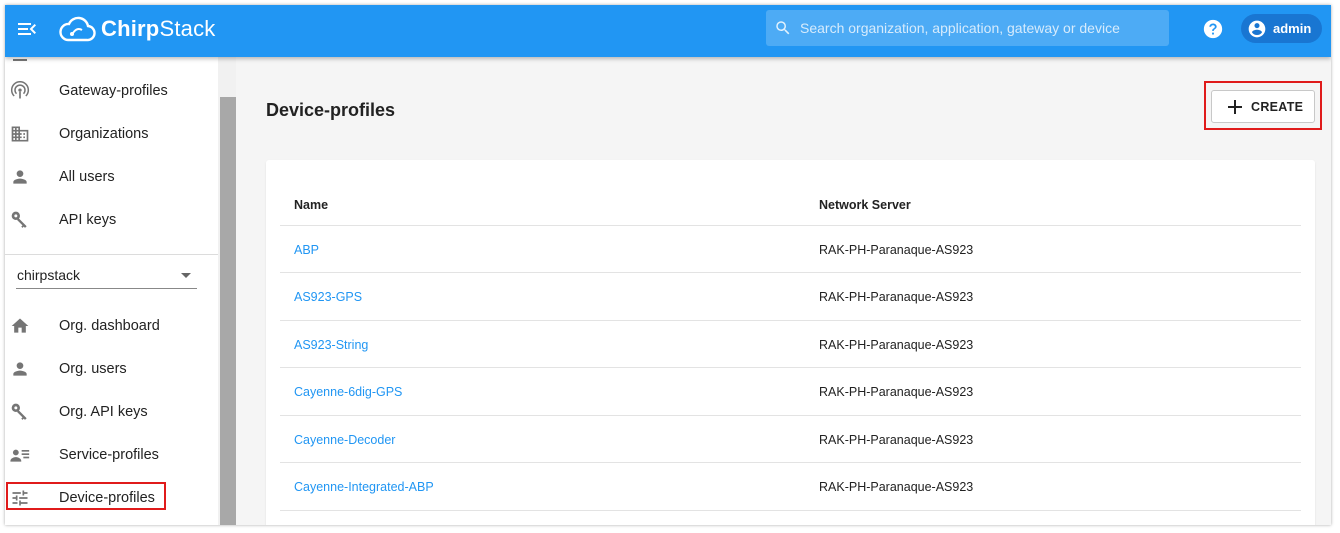  I want to click on device-profile-link: AS923-GPS, so click(328, 297).